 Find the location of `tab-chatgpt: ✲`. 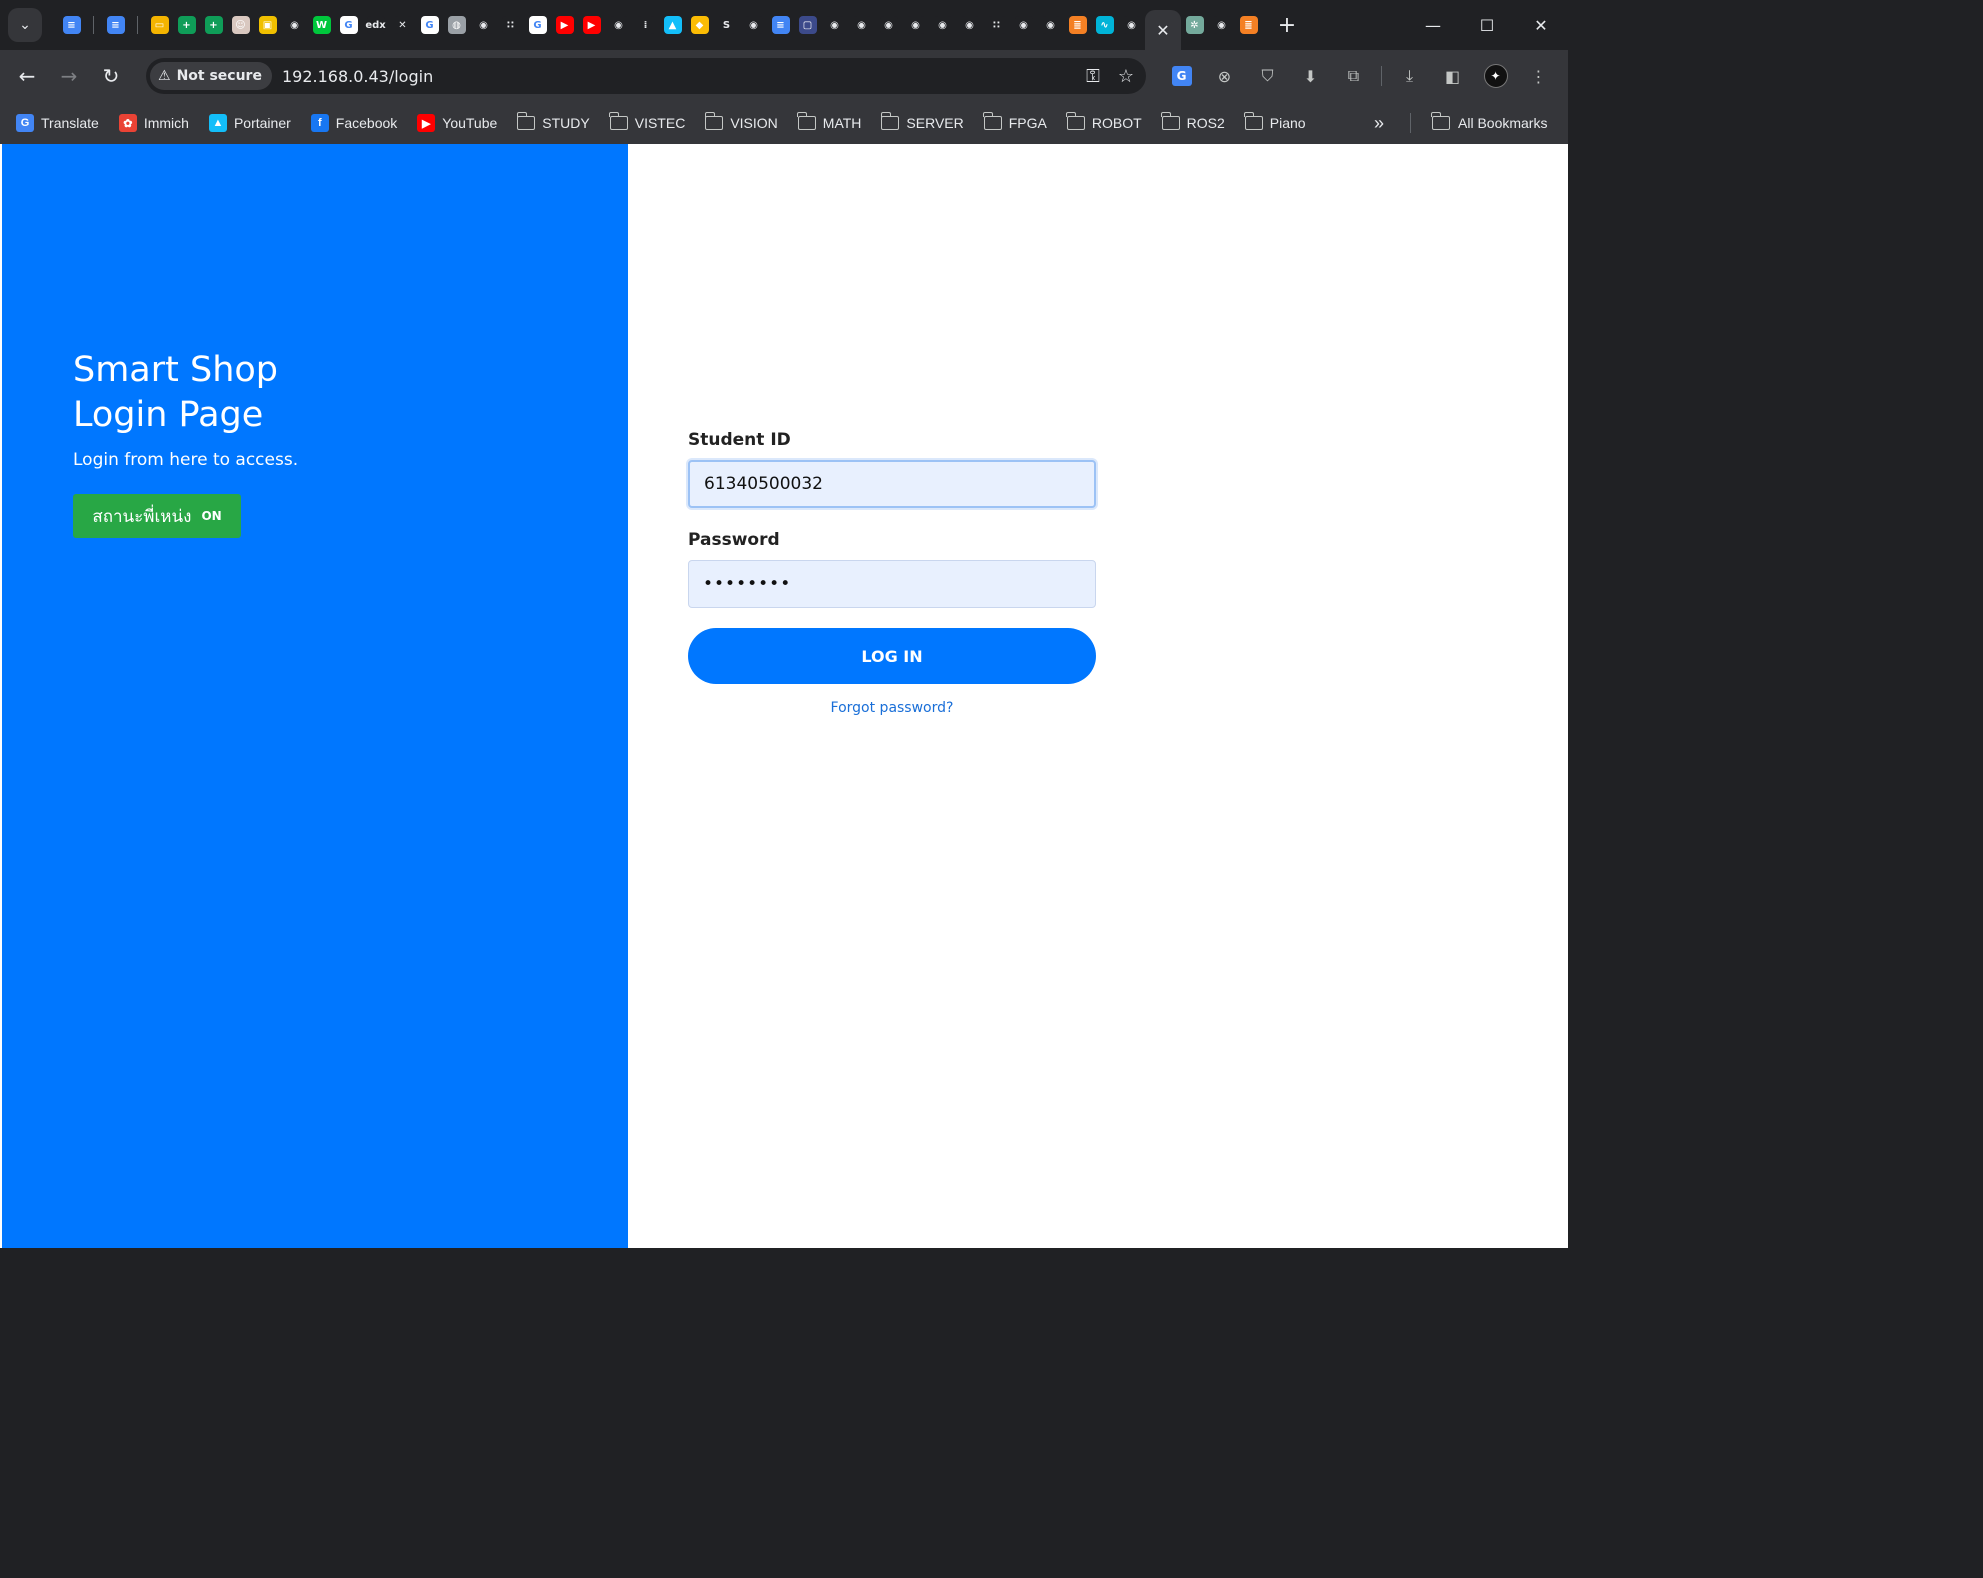

tab-chatgpt: ✲ is located at coordinates (1194, 25).